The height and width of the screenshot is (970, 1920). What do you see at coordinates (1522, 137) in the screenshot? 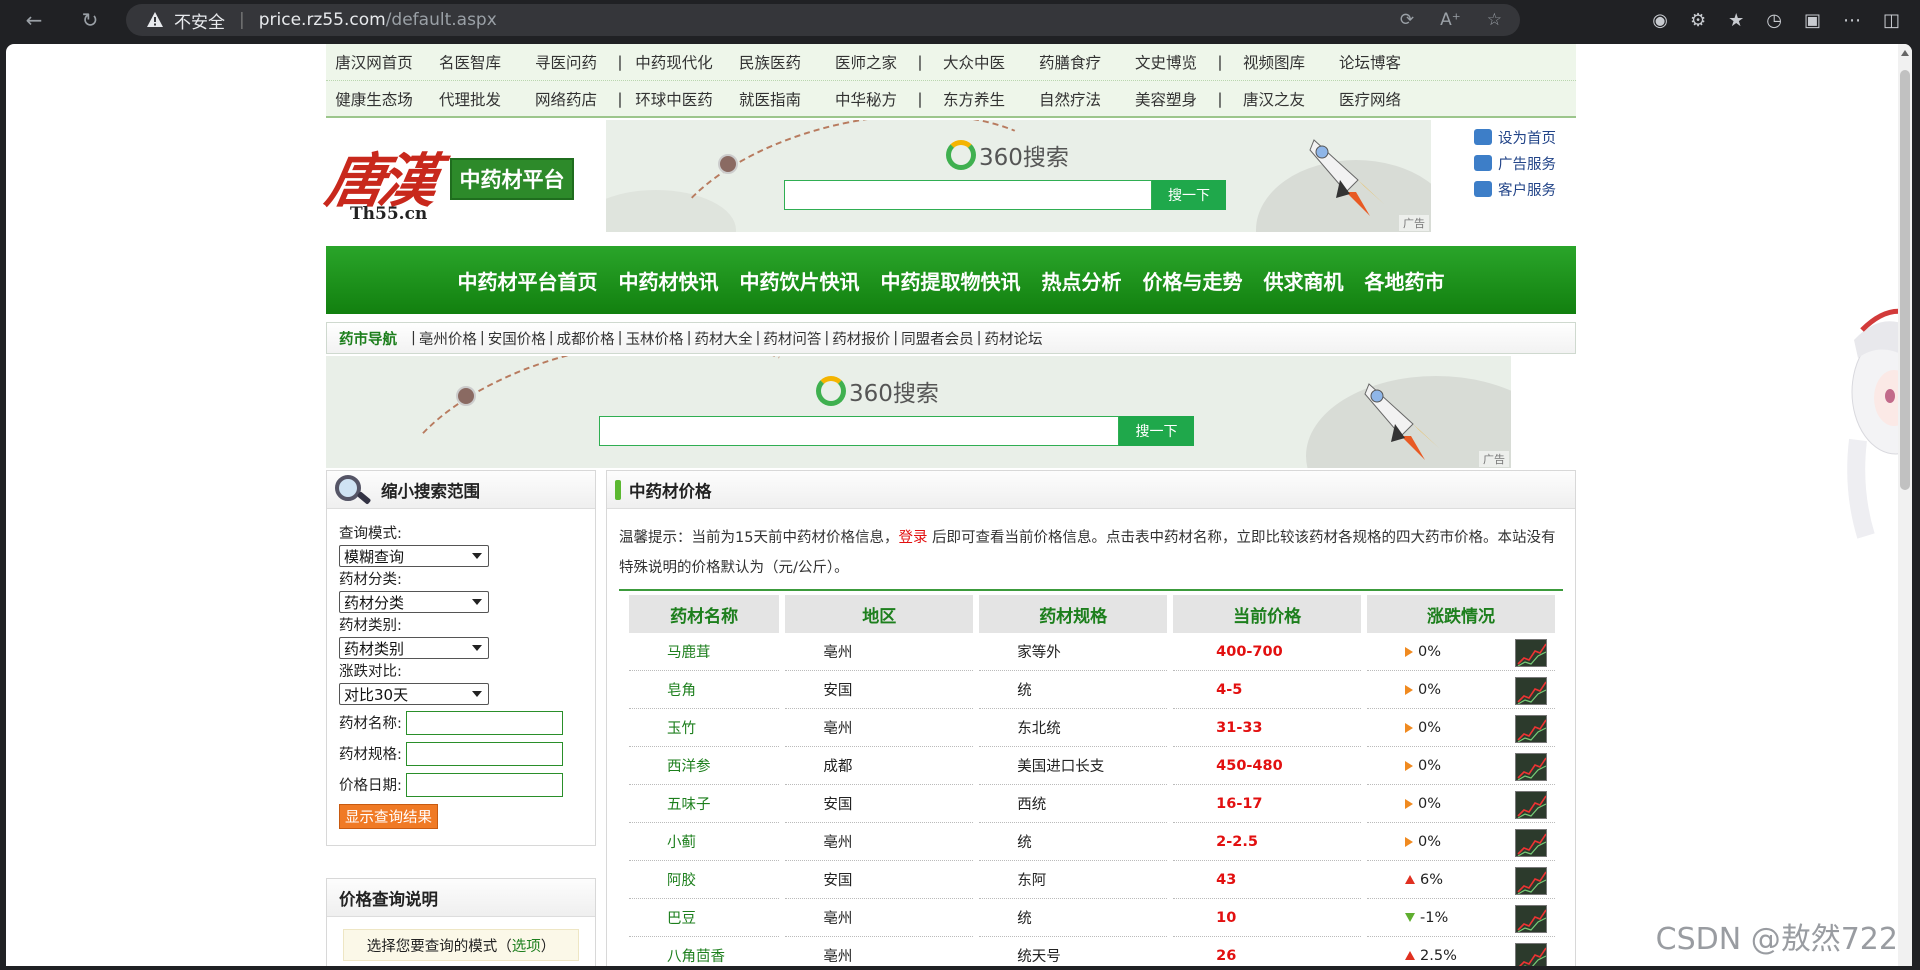
I see `set-homepage-link: 设为首页` at bounding box center [1522, 137].